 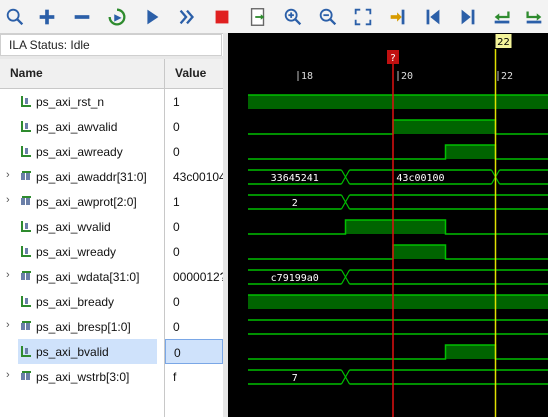 I want to click on minus-button, so click(x=82, y=17).